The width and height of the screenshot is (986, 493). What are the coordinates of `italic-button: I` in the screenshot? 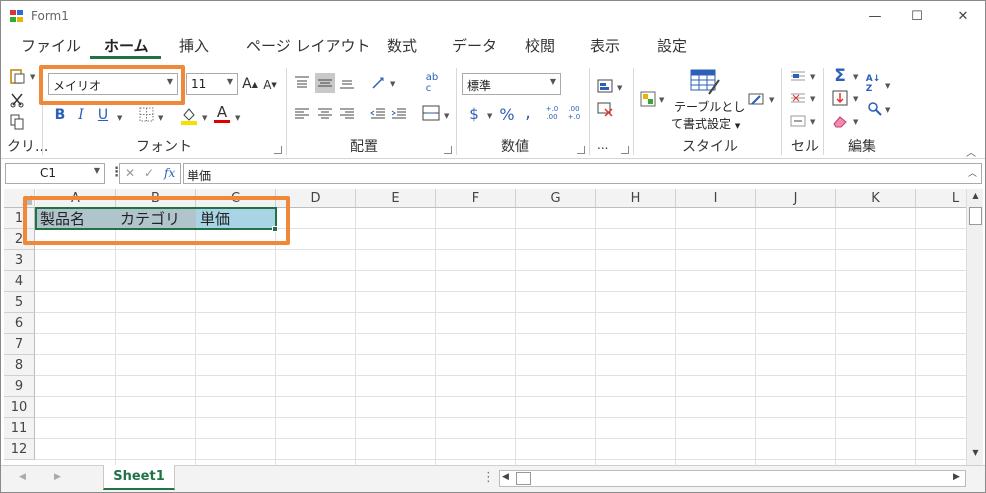 It's located at (81, 115).